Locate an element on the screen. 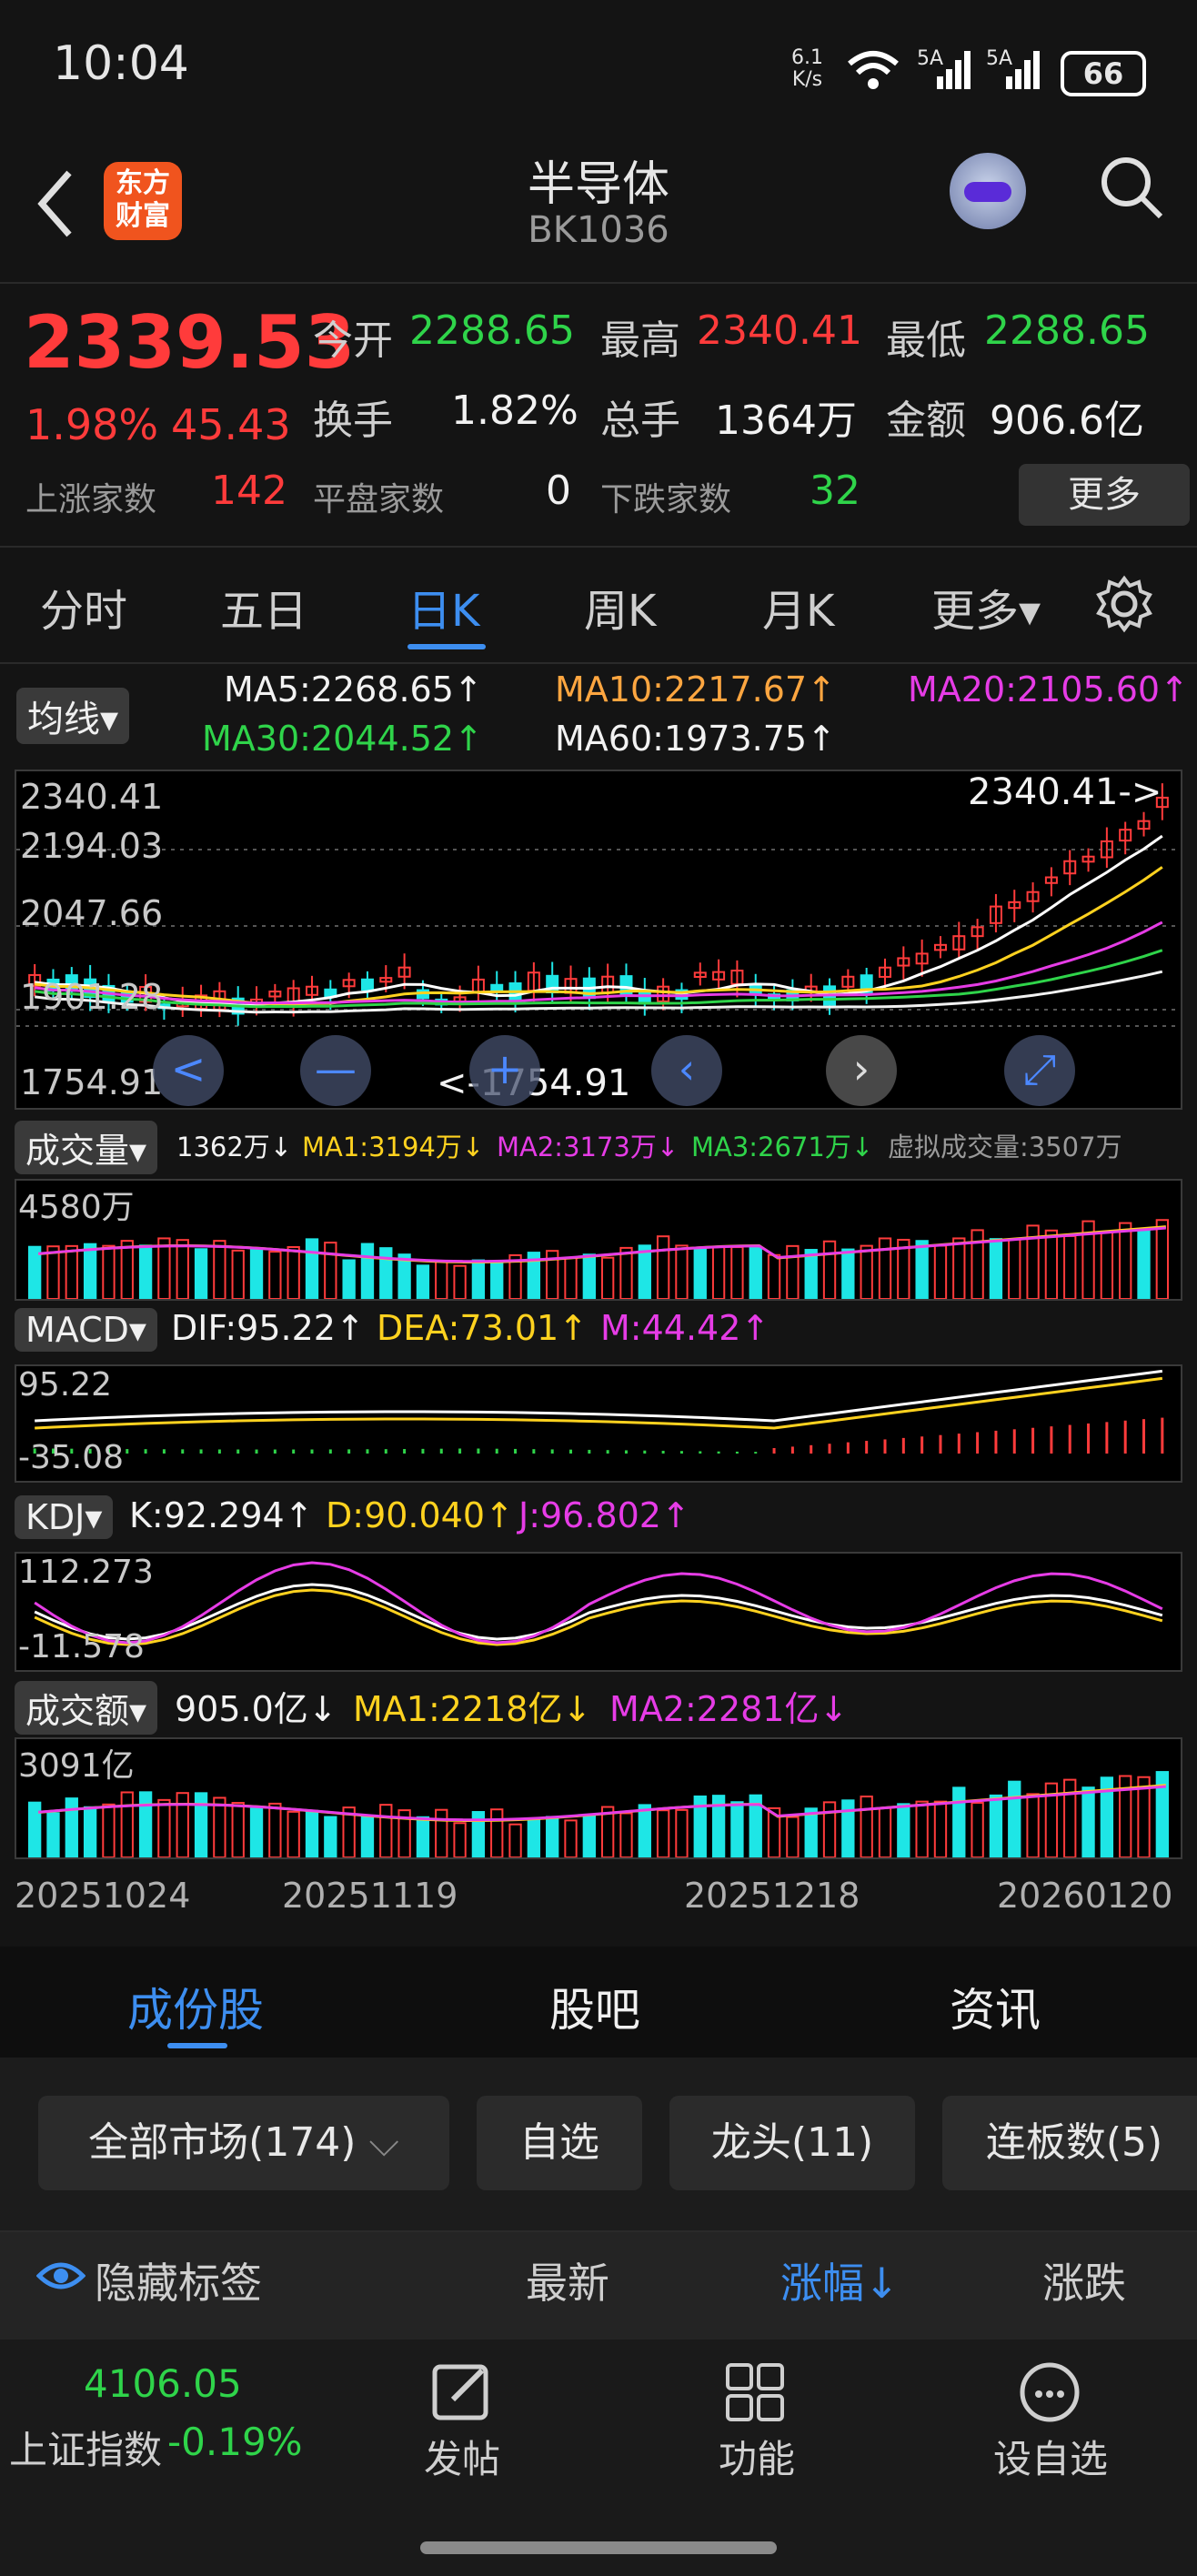 This screenshot has width=1197, height=2576. fullscreen-button: ⤢ is located at coordinates (1039, 1070).